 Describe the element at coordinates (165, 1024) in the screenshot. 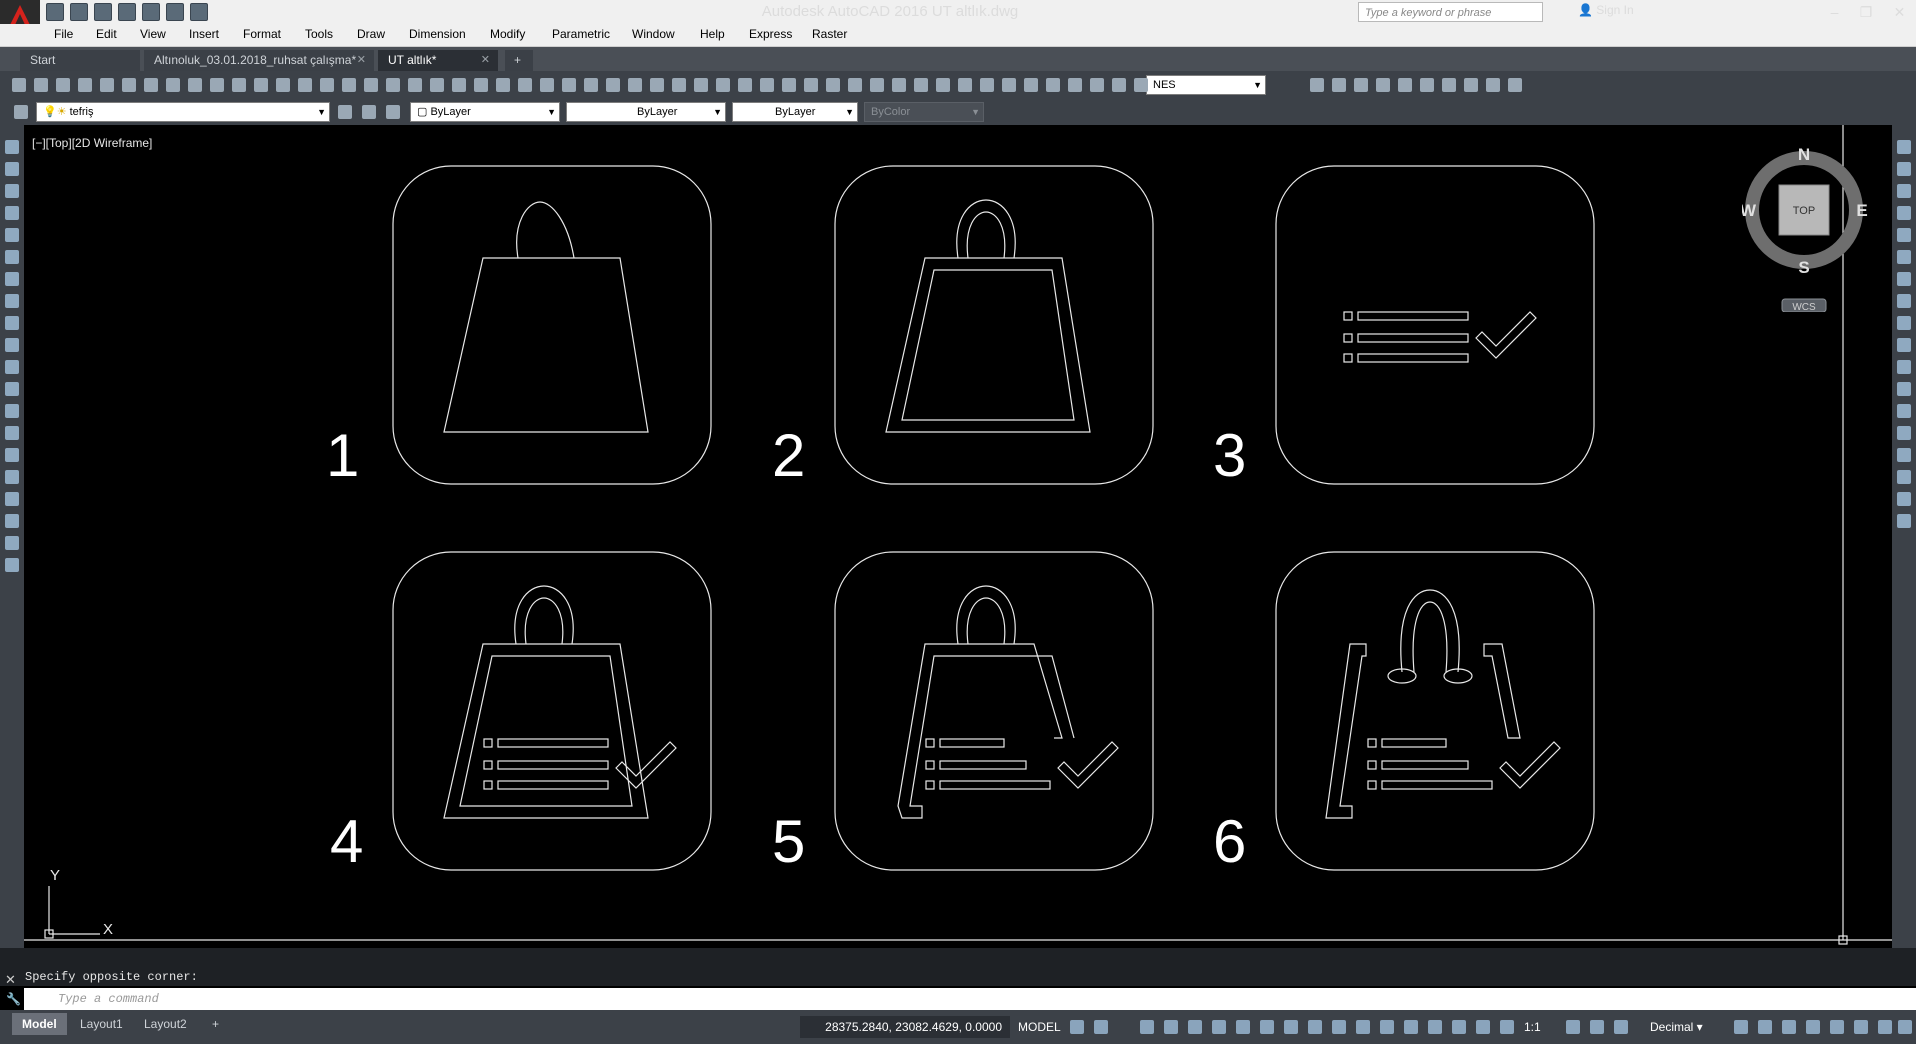

I see `tab-layout2: Layout2` at that location.